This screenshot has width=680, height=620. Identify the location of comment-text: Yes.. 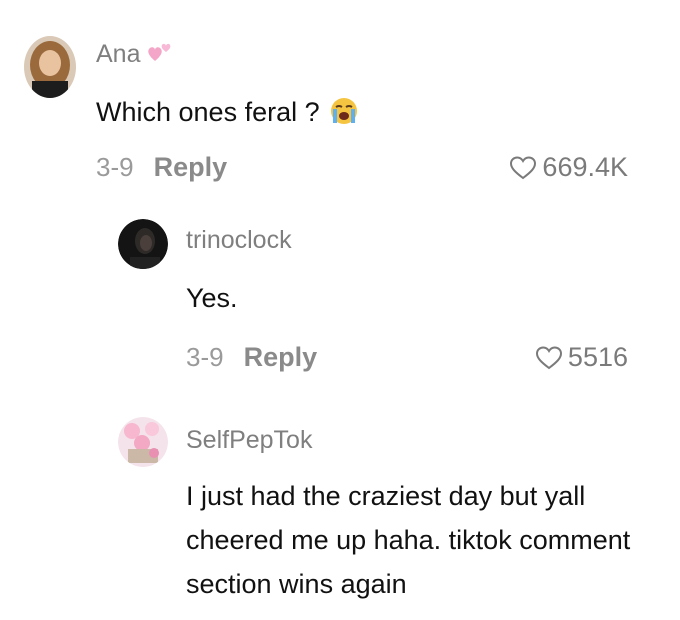
(212, 298).